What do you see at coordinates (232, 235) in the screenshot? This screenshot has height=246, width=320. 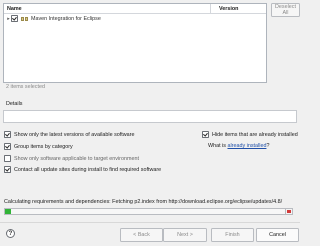 I see `finish-button: Finish` at bounding box center [232, 235].